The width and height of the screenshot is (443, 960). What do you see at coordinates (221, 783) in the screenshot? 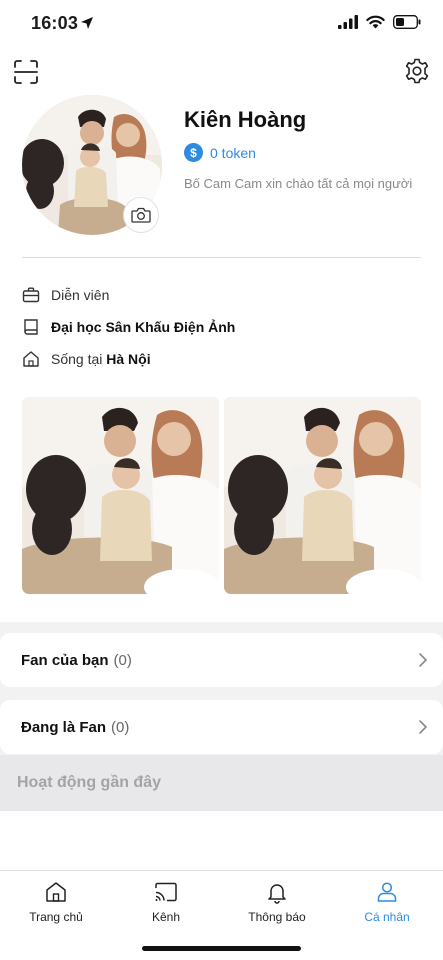
I see `recent-activity-header: Hoạt động gần đây` at bounding box center [221, 783].